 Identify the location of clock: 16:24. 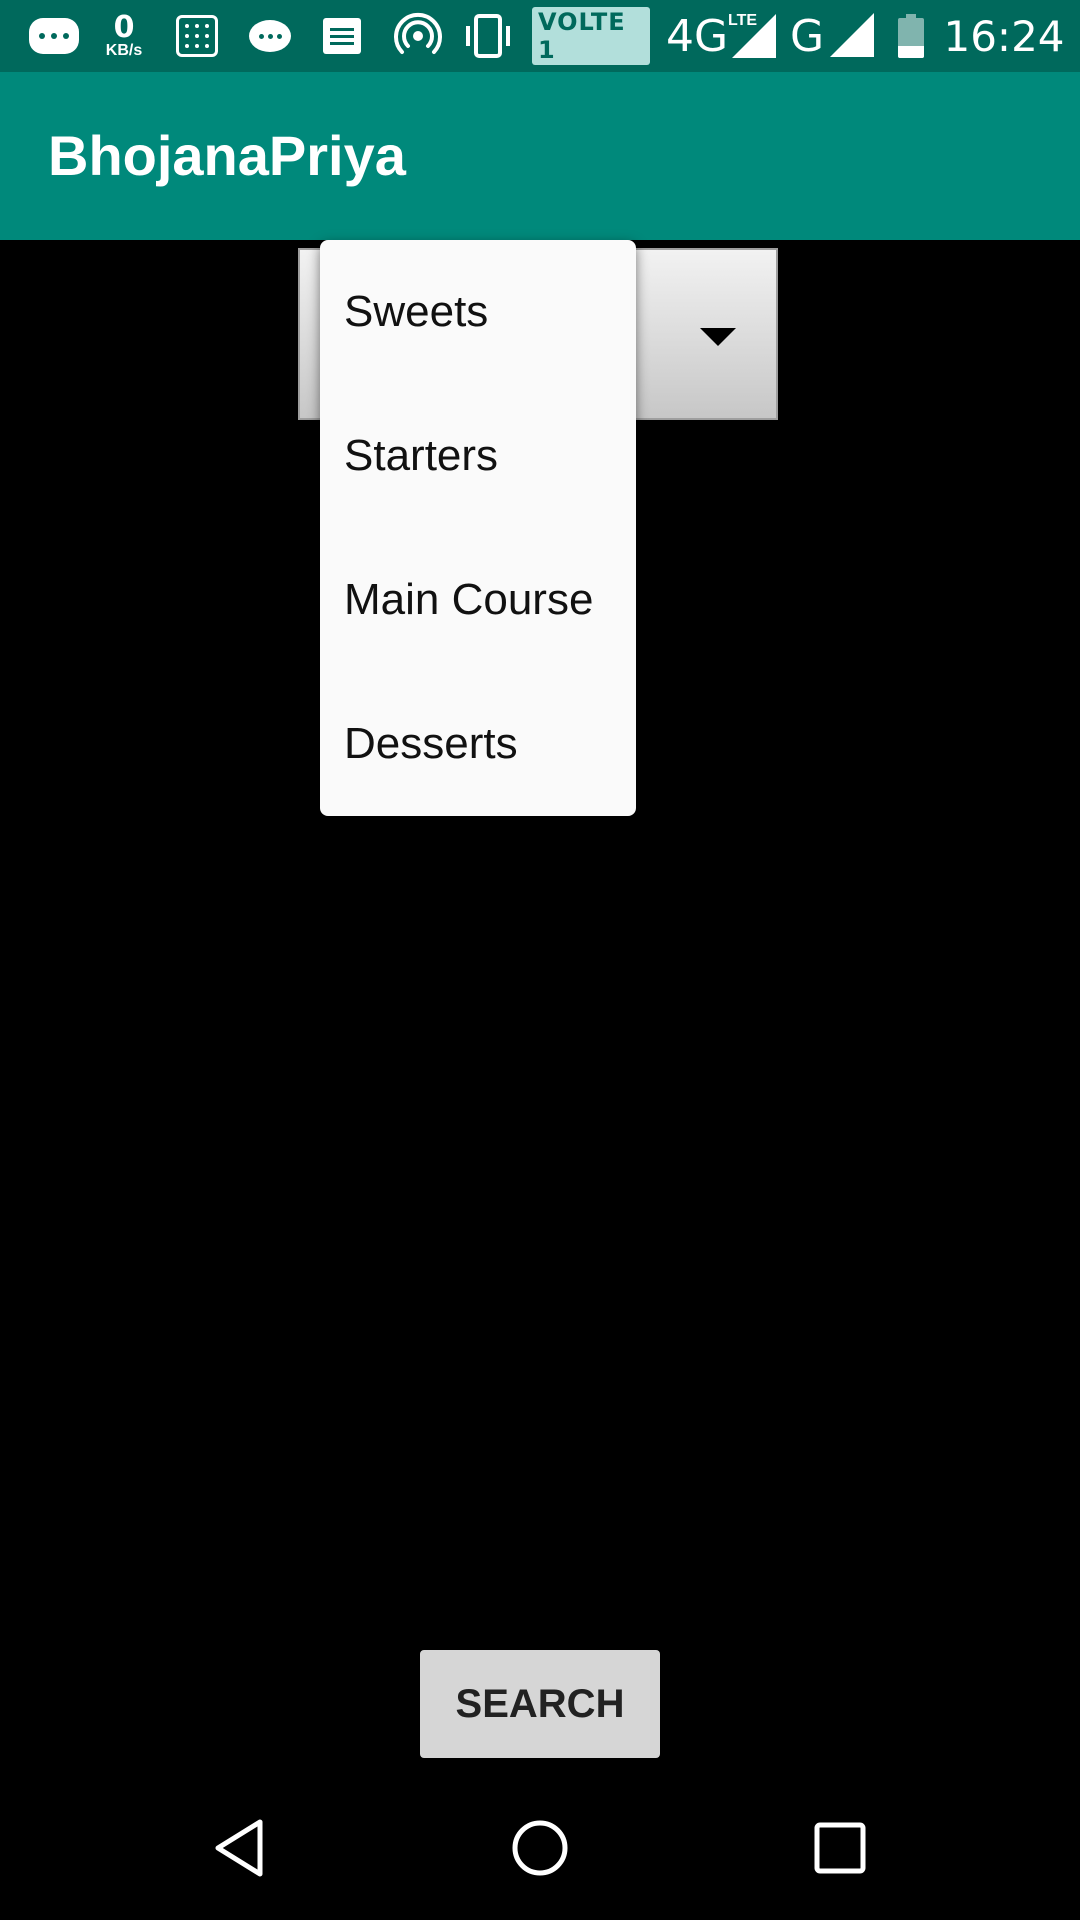
(1004, 36).